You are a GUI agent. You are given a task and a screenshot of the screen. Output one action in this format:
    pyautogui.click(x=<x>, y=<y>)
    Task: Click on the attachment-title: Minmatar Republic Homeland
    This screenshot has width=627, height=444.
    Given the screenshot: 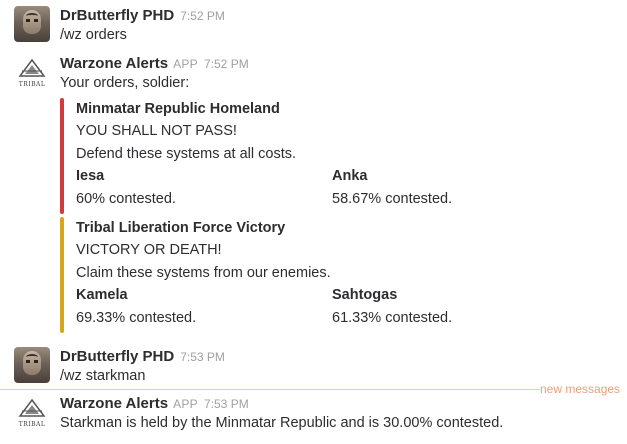 What is the action you would take?
    pyautogui.click(x=178, y=109)
    